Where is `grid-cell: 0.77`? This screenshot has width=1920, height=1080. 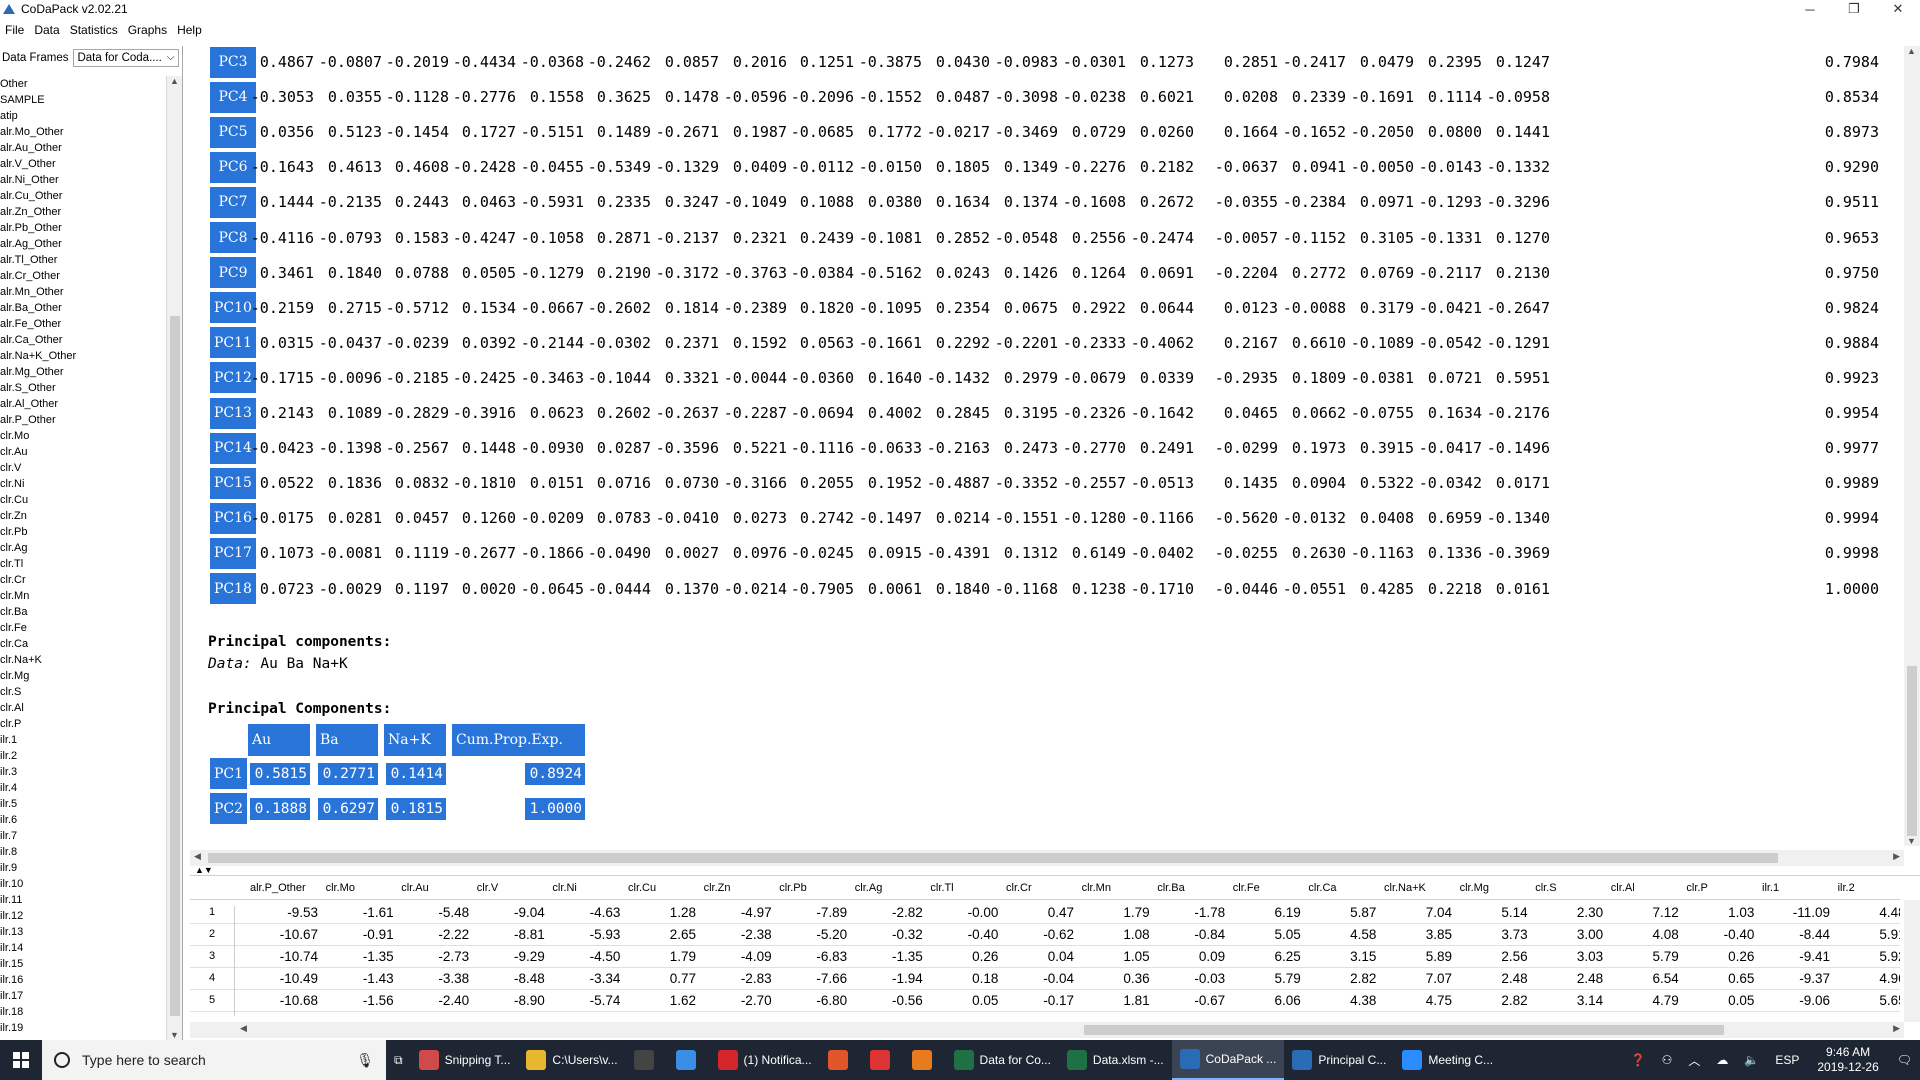 grid-cell: 0.77 is located at coordinates (661, 978).